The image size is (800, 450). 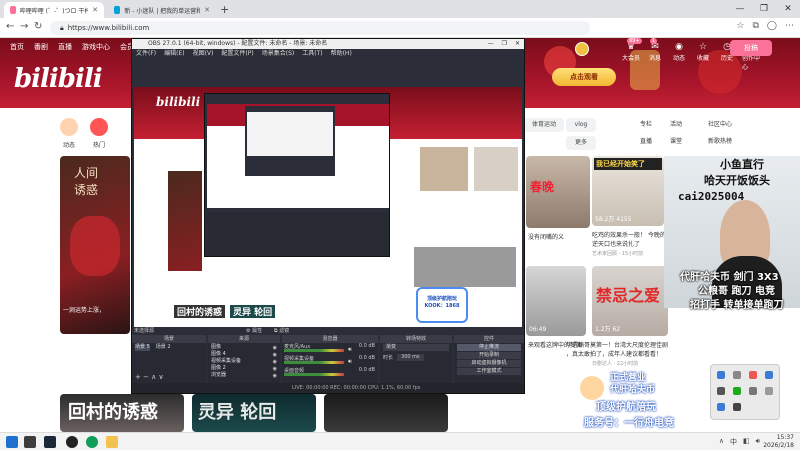 What do you see at coordinates (69, 127) in the screenshot?
I see `dynamic-channel-icon` at bounding box center [69, 127].